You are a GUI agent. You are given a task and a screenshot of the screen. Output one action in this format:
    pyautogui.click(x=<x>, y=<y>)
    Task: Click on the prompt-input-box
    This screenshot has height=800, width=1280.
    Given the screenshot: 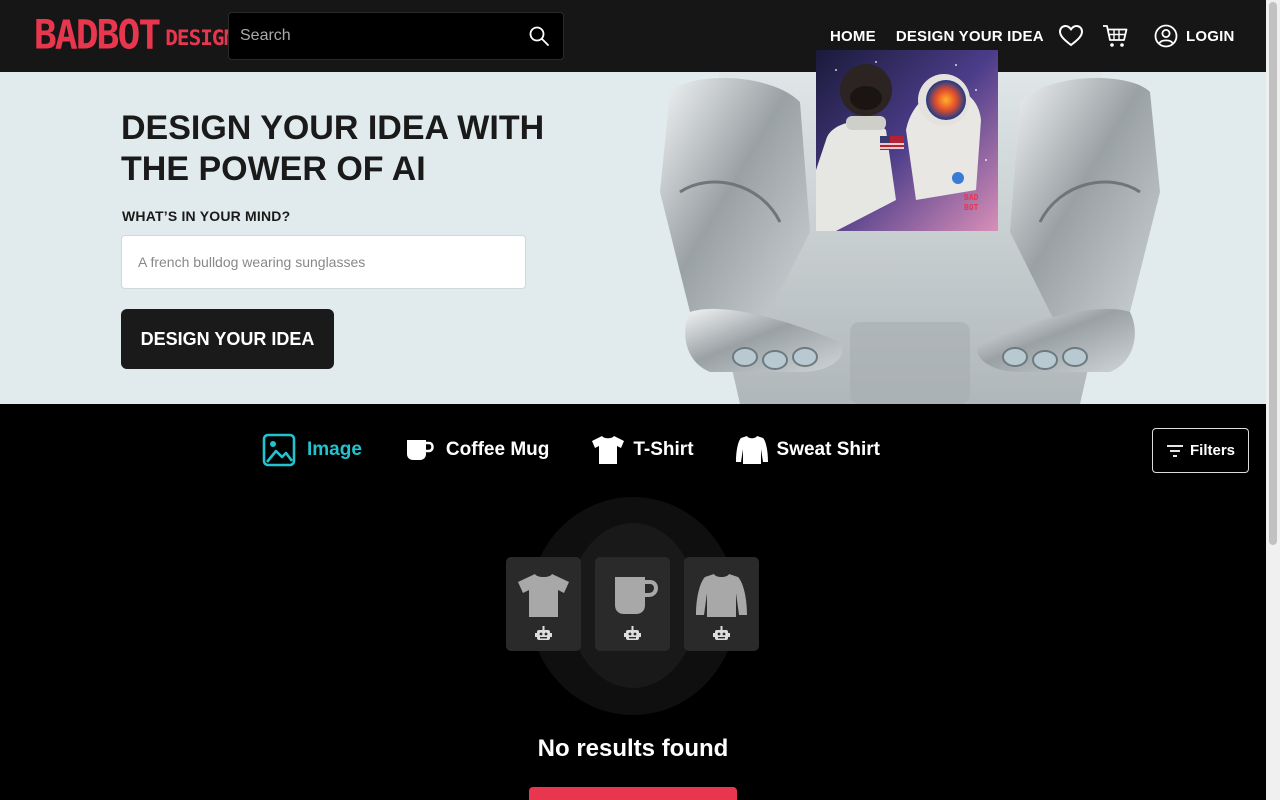 What is the action you would take?
    pyautogui.click(x=323, y=262)
    